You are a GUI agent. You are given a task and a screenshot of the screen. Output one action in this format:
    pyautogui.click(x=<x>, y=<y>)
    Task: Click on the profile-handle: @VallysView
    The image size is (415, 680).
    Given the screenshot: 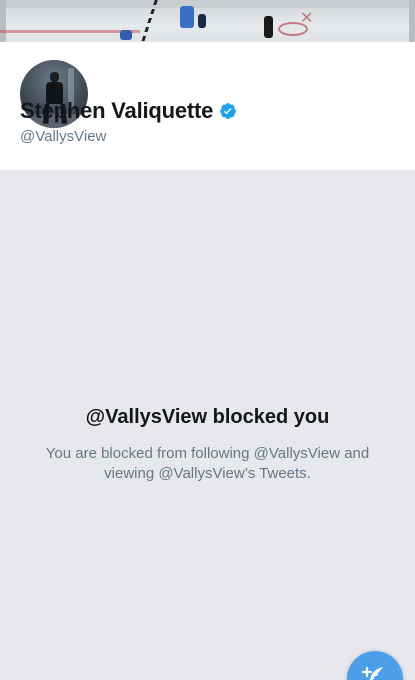 What is the action you would take?
    pyautogui.click(x=63, y=136)
    